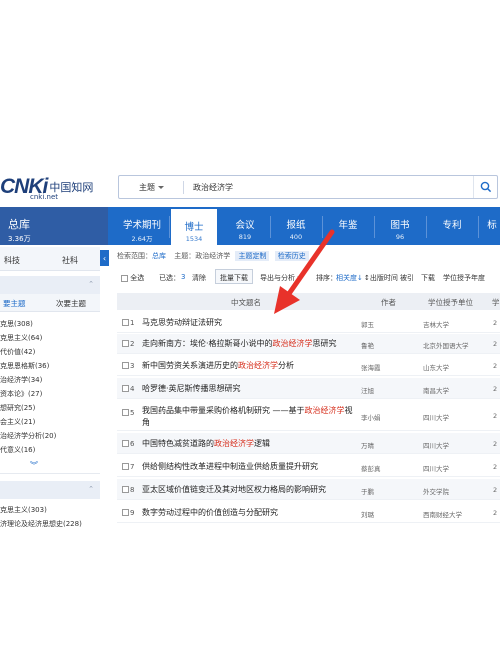  What do you see at coordinates (194, 239) in the screenshot?
I see `tab-count: 1534` at bounding box center [194, 239].